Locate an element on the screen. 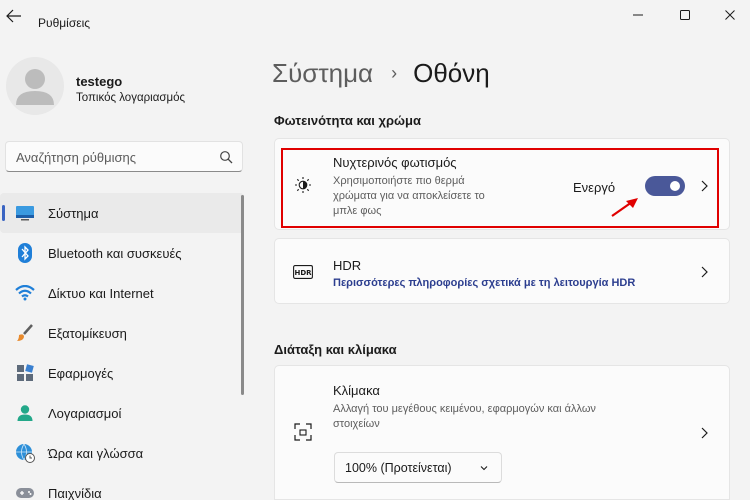 The width and height of the screenshot is (750, 500). sidebar-item-time-language: Ώρα και γλώσσα is located at coordinates (122, 453).